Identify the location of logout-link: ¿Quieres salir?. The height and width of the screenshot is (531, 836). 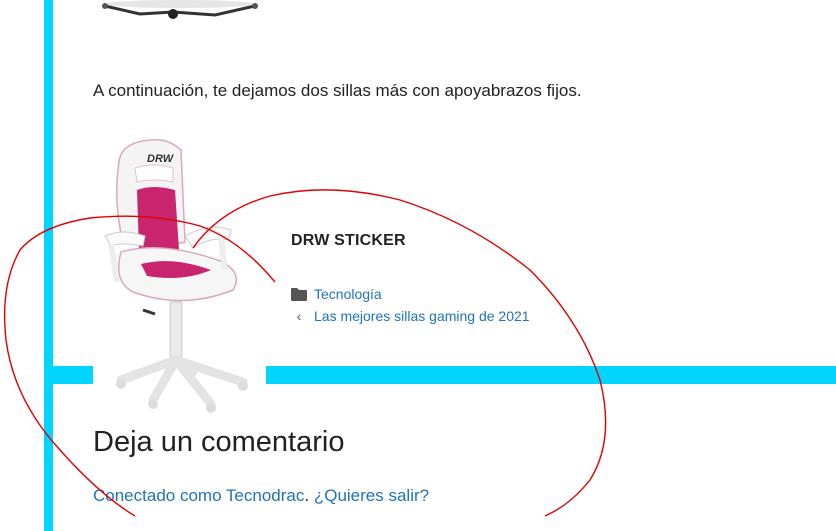
(371, 495).